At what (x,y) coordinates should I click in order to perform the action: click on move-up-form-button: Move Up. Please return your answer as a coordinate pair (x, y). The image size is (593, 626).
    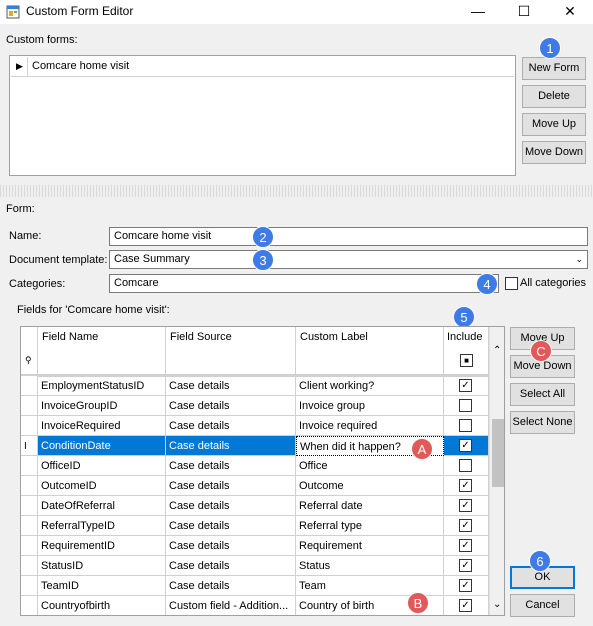
    Looking at the image, I should click on (554, 124).